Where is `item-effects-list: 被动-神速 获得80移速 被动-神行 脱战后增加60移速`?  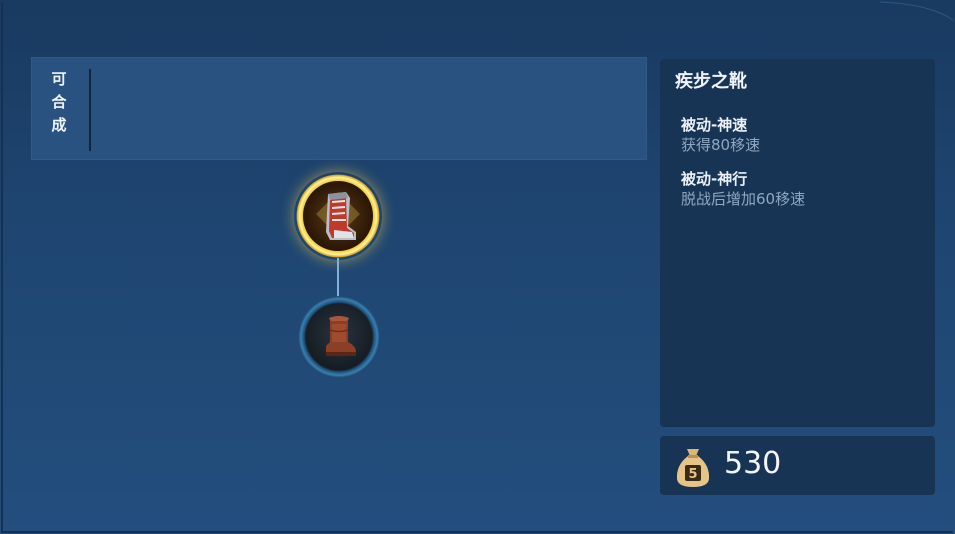
item-effects-list: 被动-神速 获得80移速 被动-神行 脱战后增加60移速 is located at coordinates (801, 169).